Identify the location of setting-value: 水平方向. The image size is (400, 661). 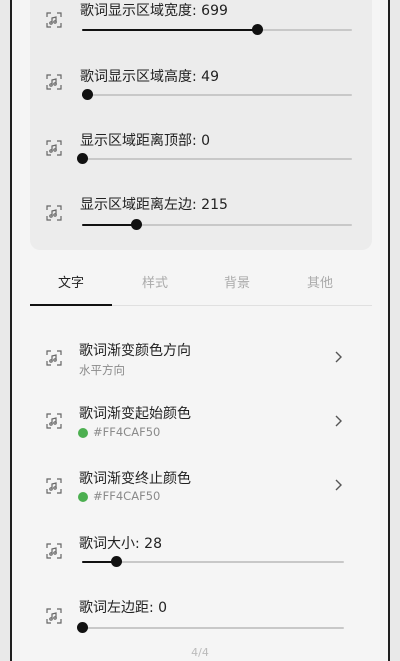
(102, 370).